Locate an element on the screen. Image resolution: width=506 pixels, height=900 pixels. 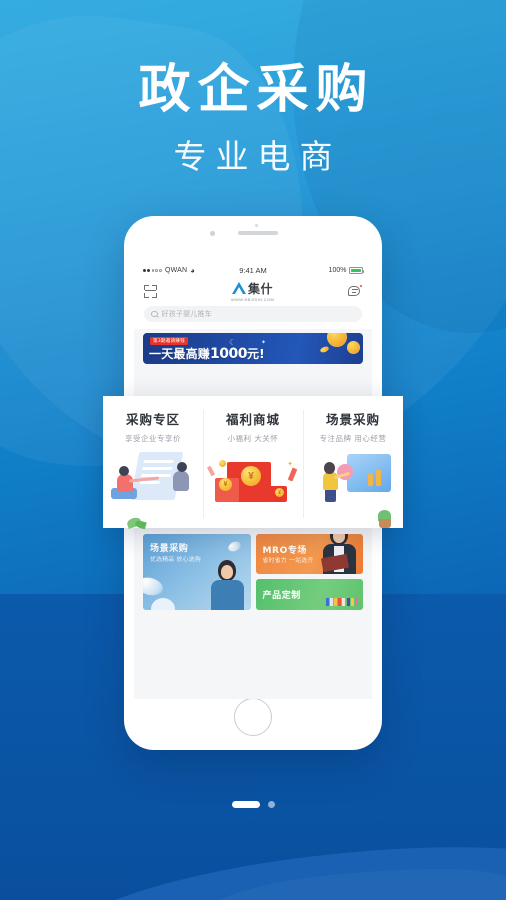
overlay-card-purchase-zone: 采购专区 享受企业专享价 is located at coordinates (153, 463).